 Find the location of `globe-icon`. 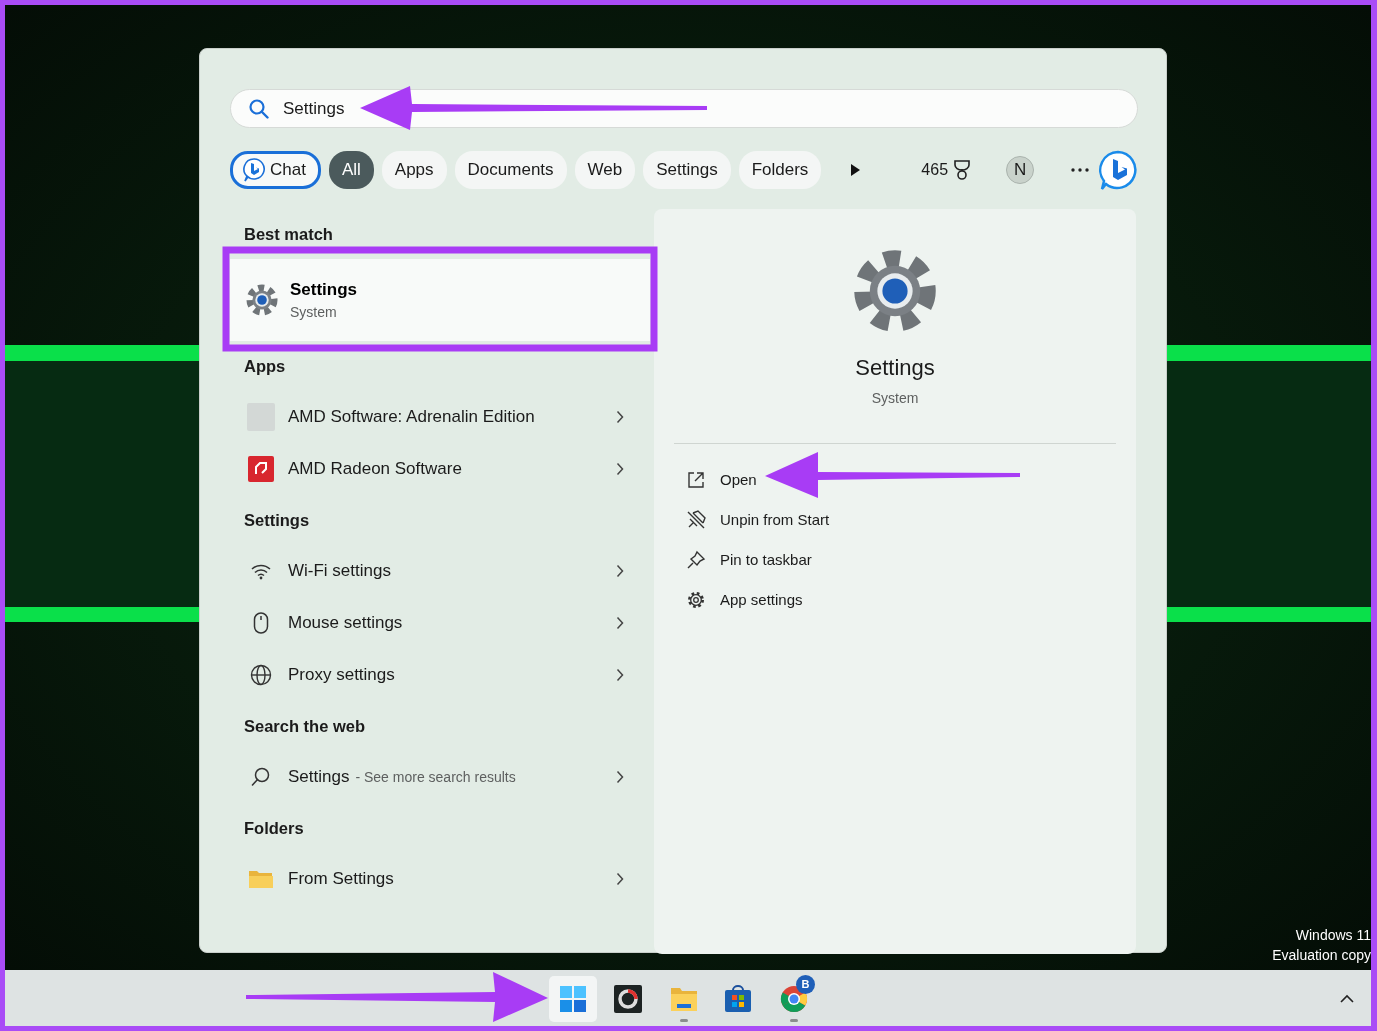

globe-icon is located at coordinates (261, 675).